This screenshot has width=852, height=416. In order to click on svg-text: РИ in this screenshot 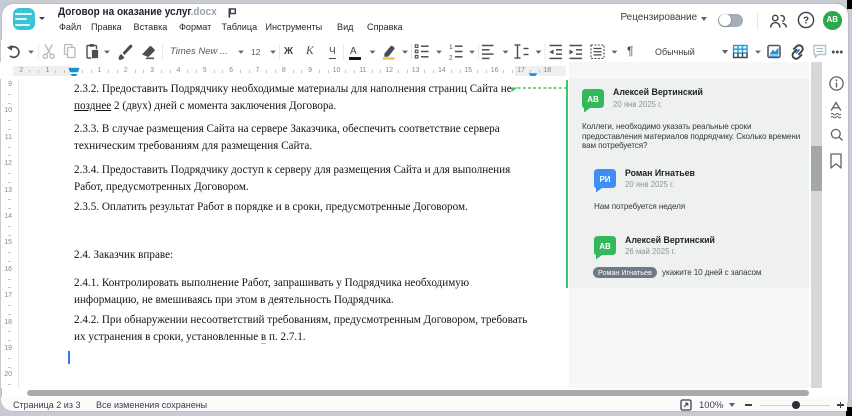, I will do `click(604, 179)`.